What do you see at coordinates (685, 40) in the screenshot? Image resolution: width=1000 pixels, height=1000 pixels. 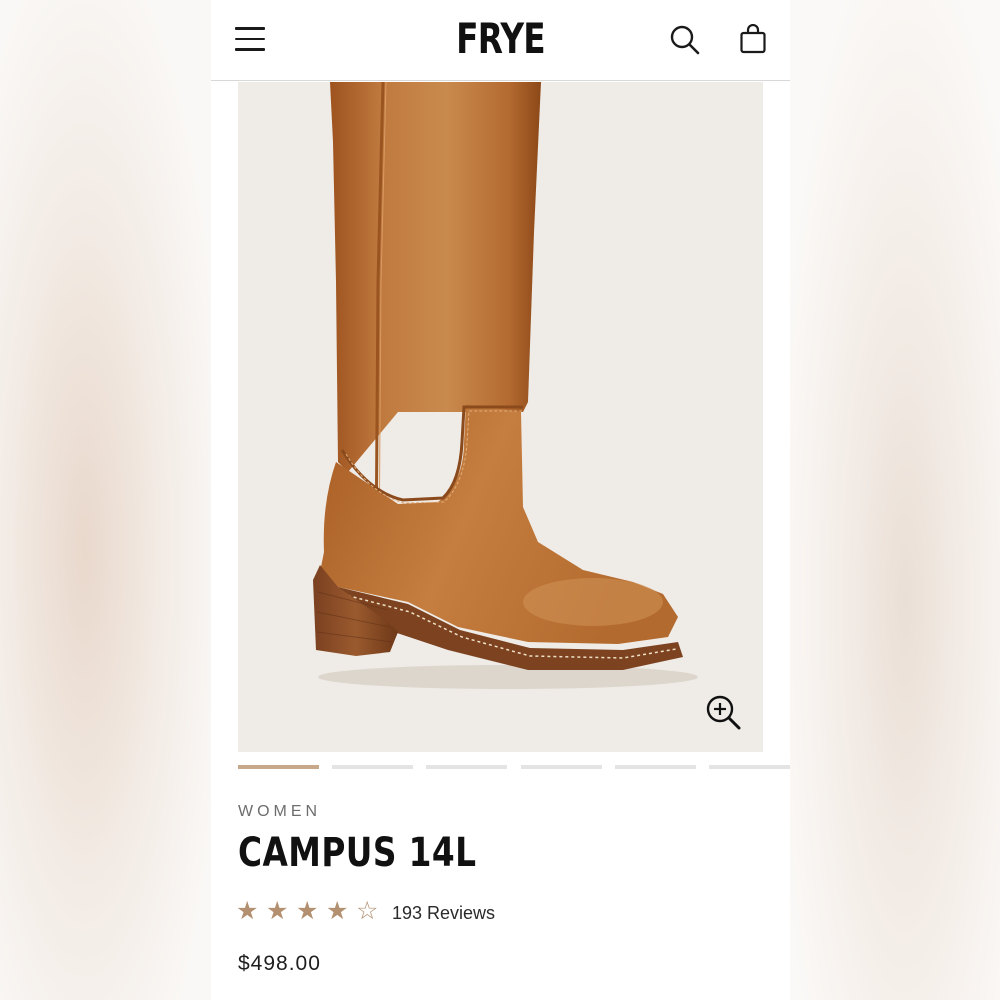 I see `search-icon` at bounding box center [685, 40].